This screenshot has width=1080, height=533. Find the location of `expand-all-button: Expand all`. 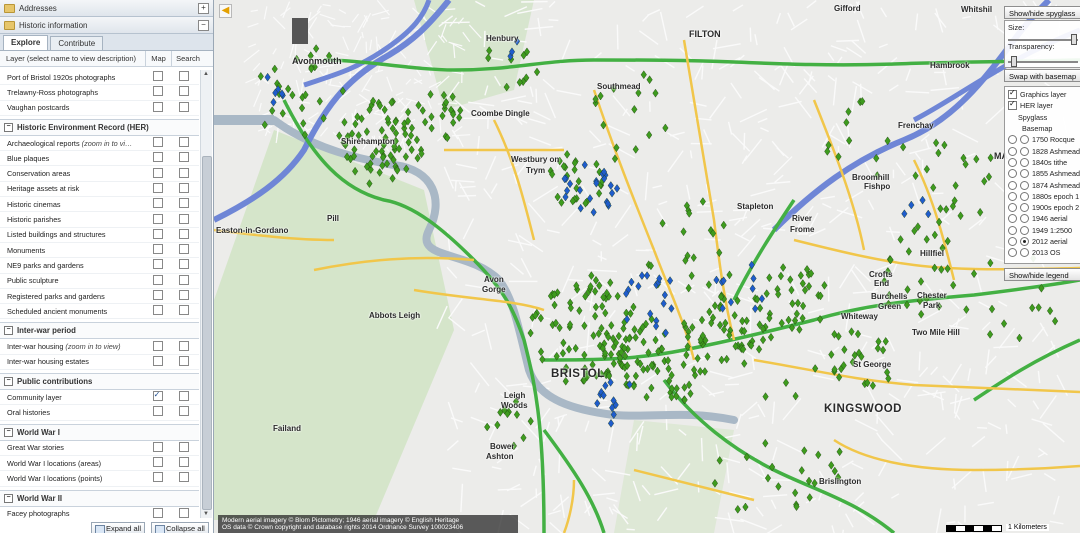

expand-all-button: Expand all is located at coordinates (118, 527).